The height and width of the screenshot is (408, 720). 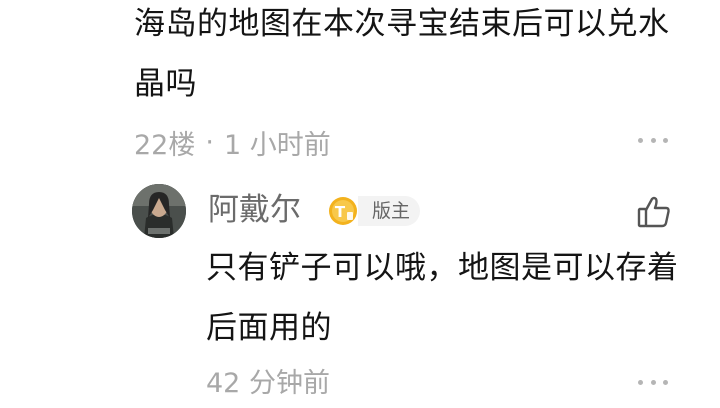 What do you see at coordinates (159, 211) in the screenshot?
I see `avatar` at bounding box center [159, 211].